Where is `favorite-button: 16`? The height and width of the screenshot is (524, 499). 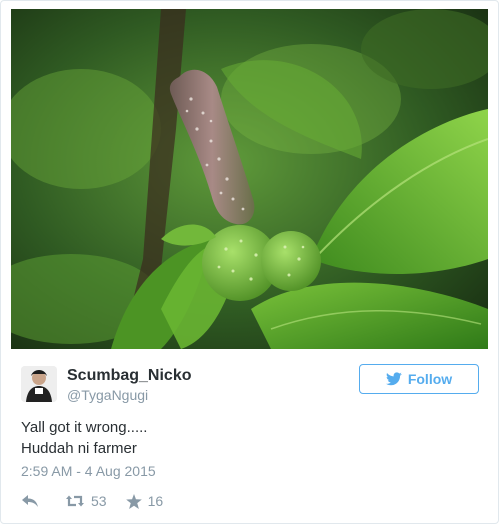 favorite-button: 16 is located at coordinates (144, 501).